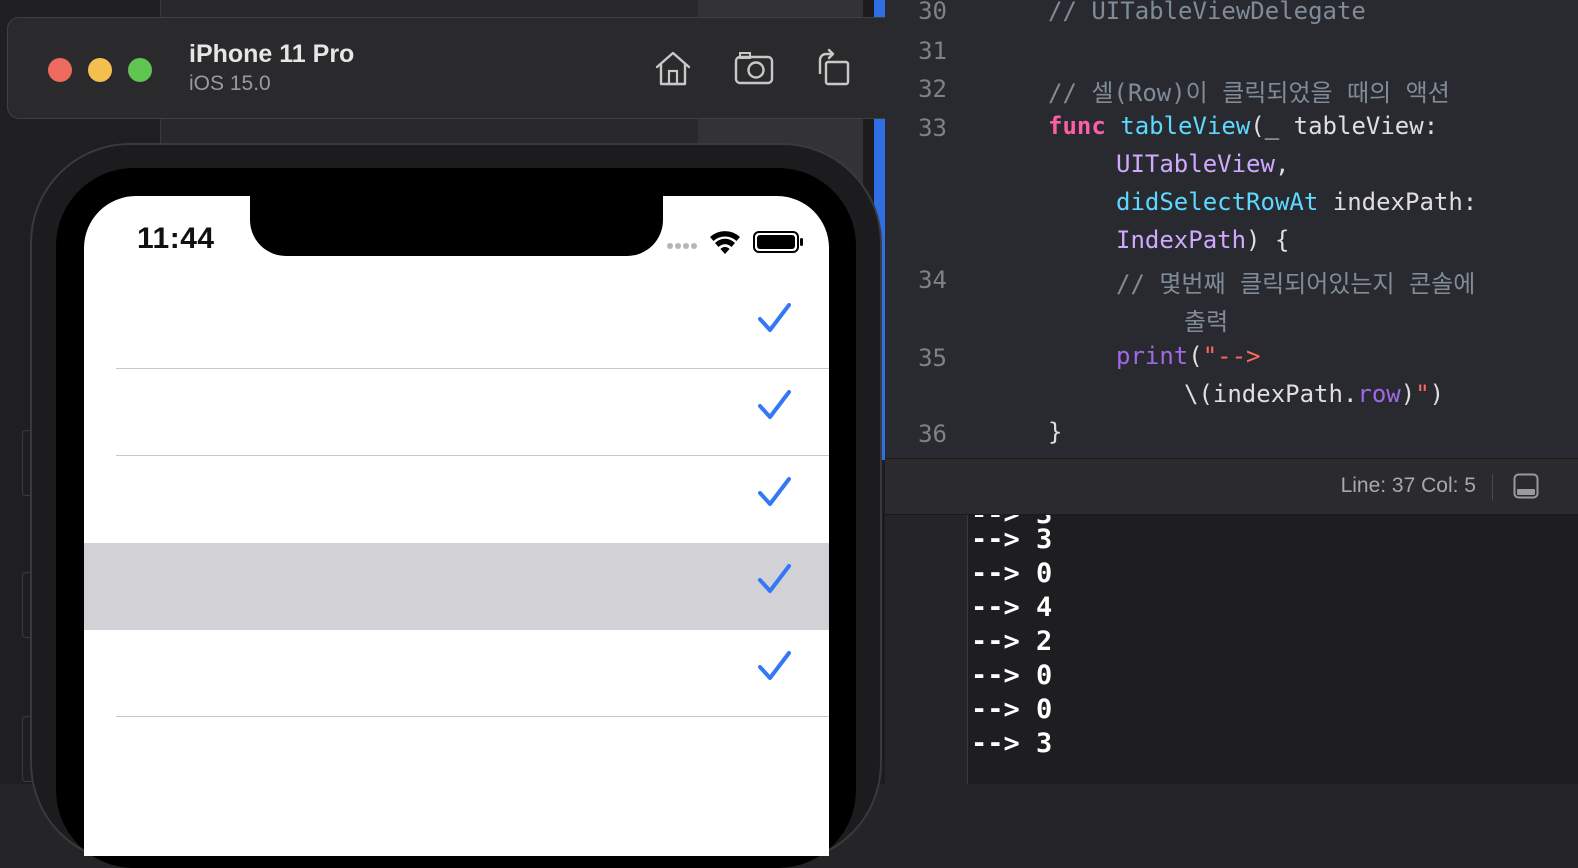 The height and width of the screenshot is (868, 1578). What do you see at coordinates (1055, 432) in the screenshot?
I see `code-line-brace: }` at bounding box center [1055, 432].